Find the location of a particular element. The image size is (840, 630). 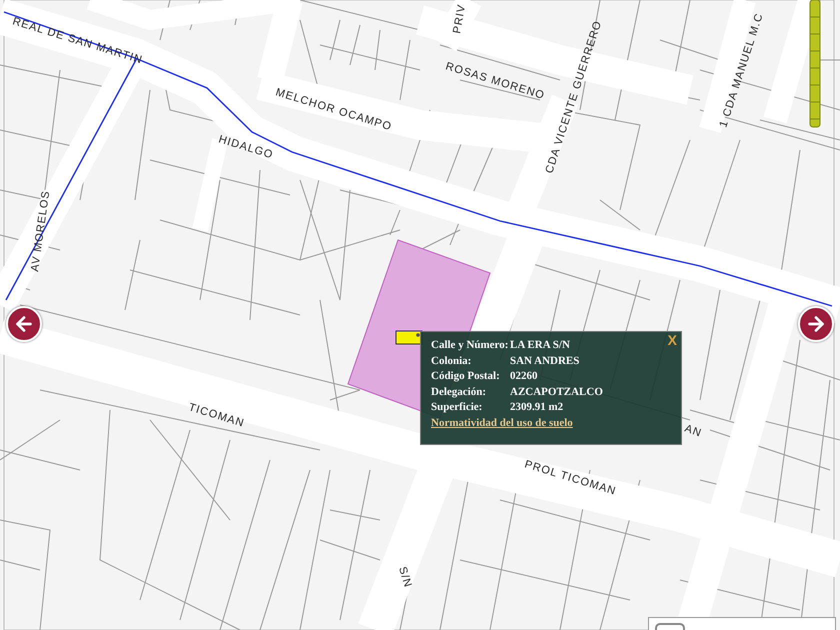

land-use-link: Normatividad del uso de suelo is located at coordinates (502, 422).